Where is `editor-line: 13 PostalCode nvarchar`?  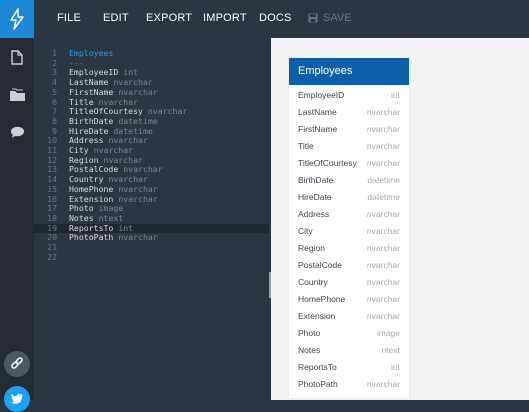 editor-line: 13 PostalCode nvarchar is located at coordinates (151, 169).